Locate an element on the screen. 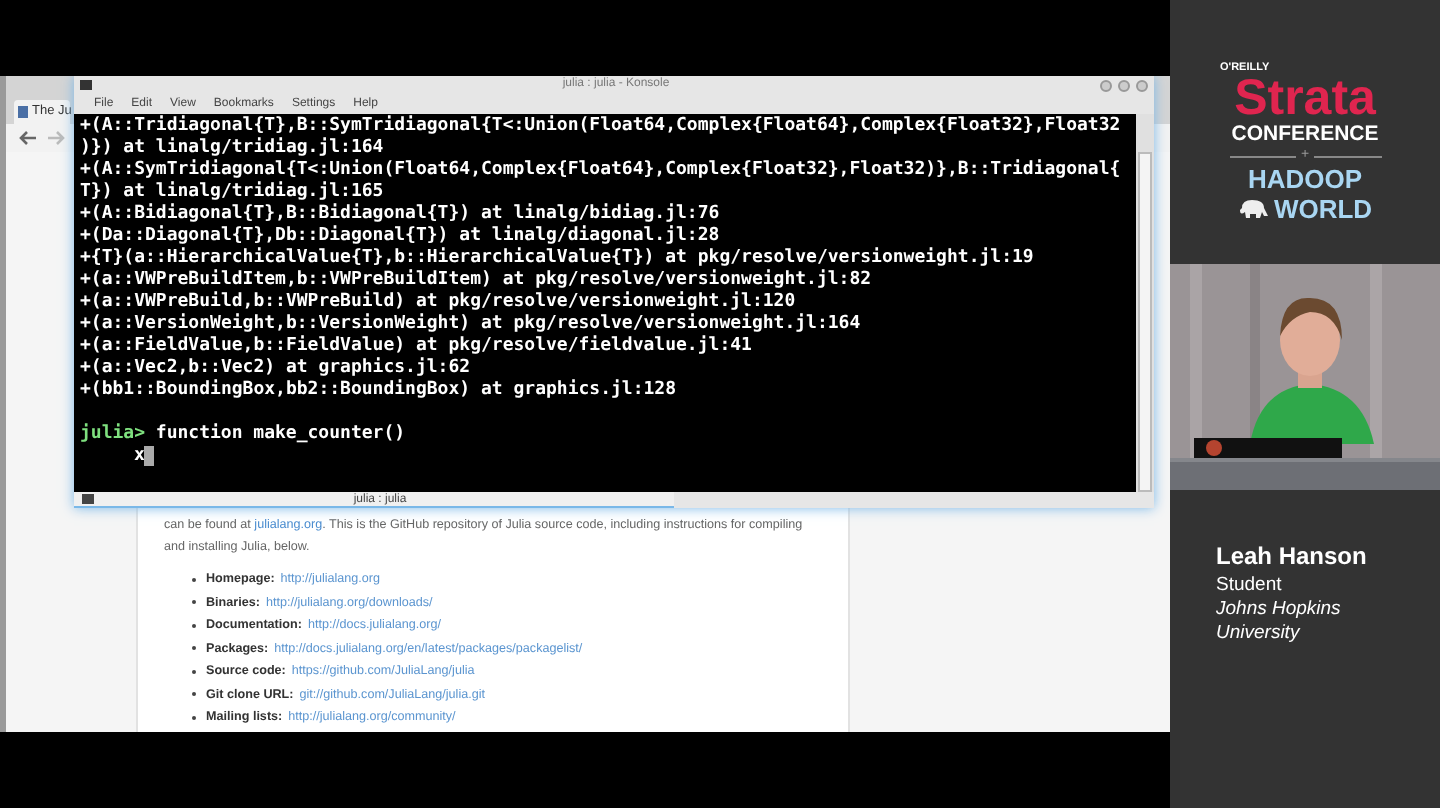 This screenshot has height=808, width=1440. event-name: Strata is located at coordinates (1305, 99).